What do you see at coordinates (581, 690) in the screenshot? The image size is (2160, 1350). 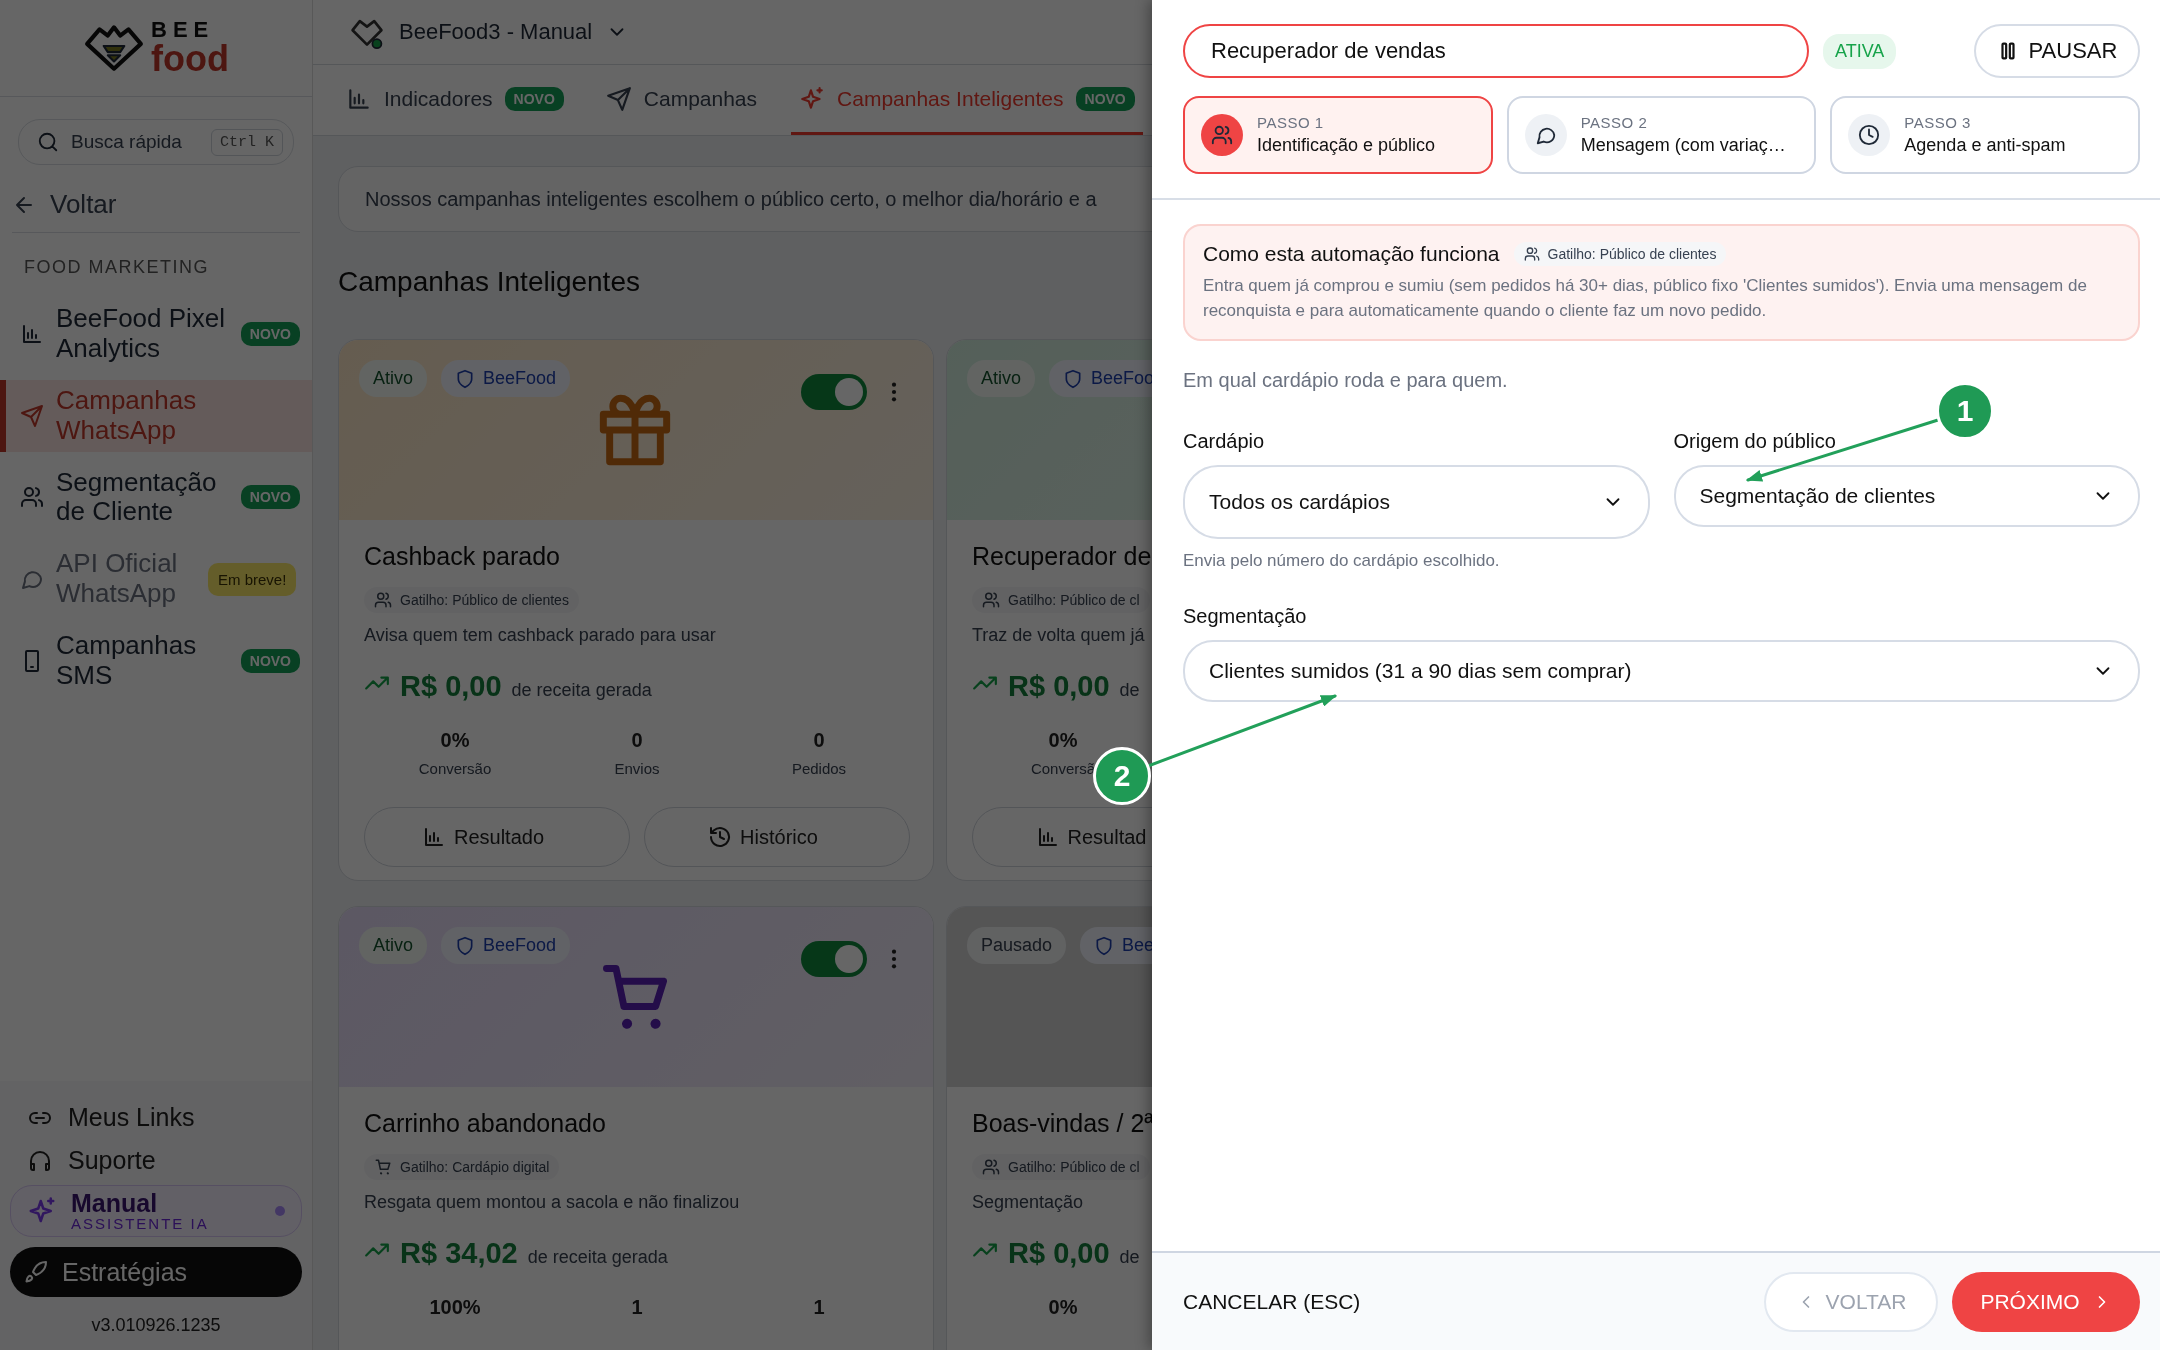 I see `revenue-label: de receita gerada` at bounding box center [581, 690].